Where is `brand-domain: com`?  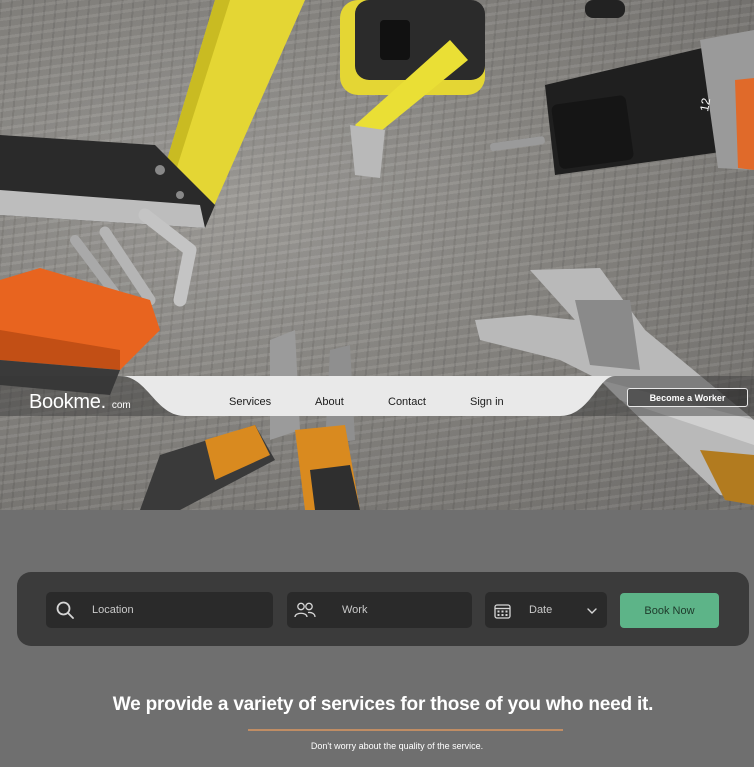
brand-domain: com is located at coordinates (121, 405).